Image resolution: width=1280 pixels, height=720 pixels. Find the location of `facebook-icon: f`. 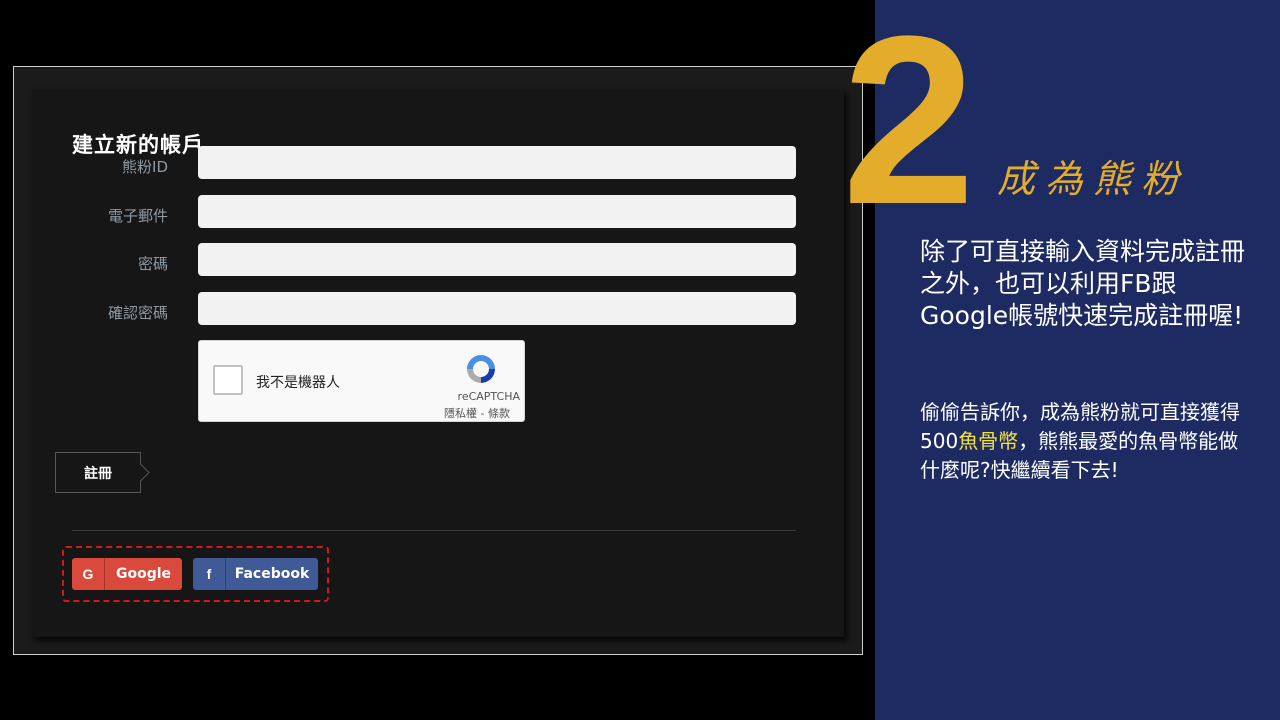

facebook-icon: f is located at coordinates (209, 574).